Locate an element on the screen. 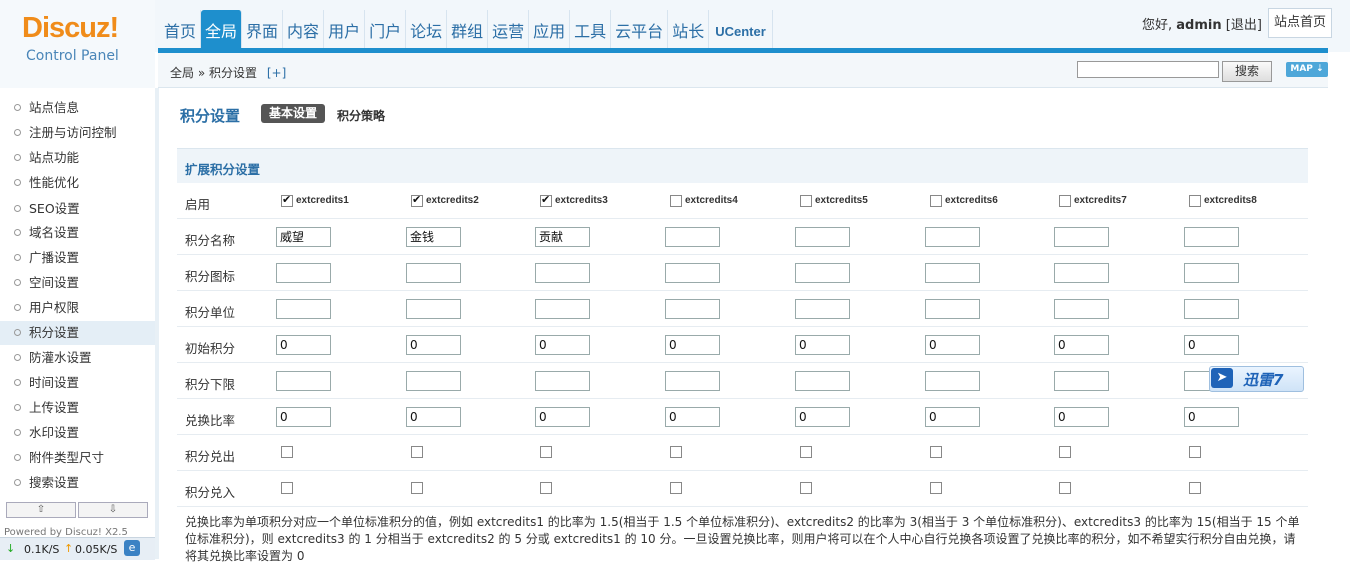 Image resolution: width=1350 pixels, height=565 pixels. scroll-up-button: ⇧ is located at coordinates (41, 510).